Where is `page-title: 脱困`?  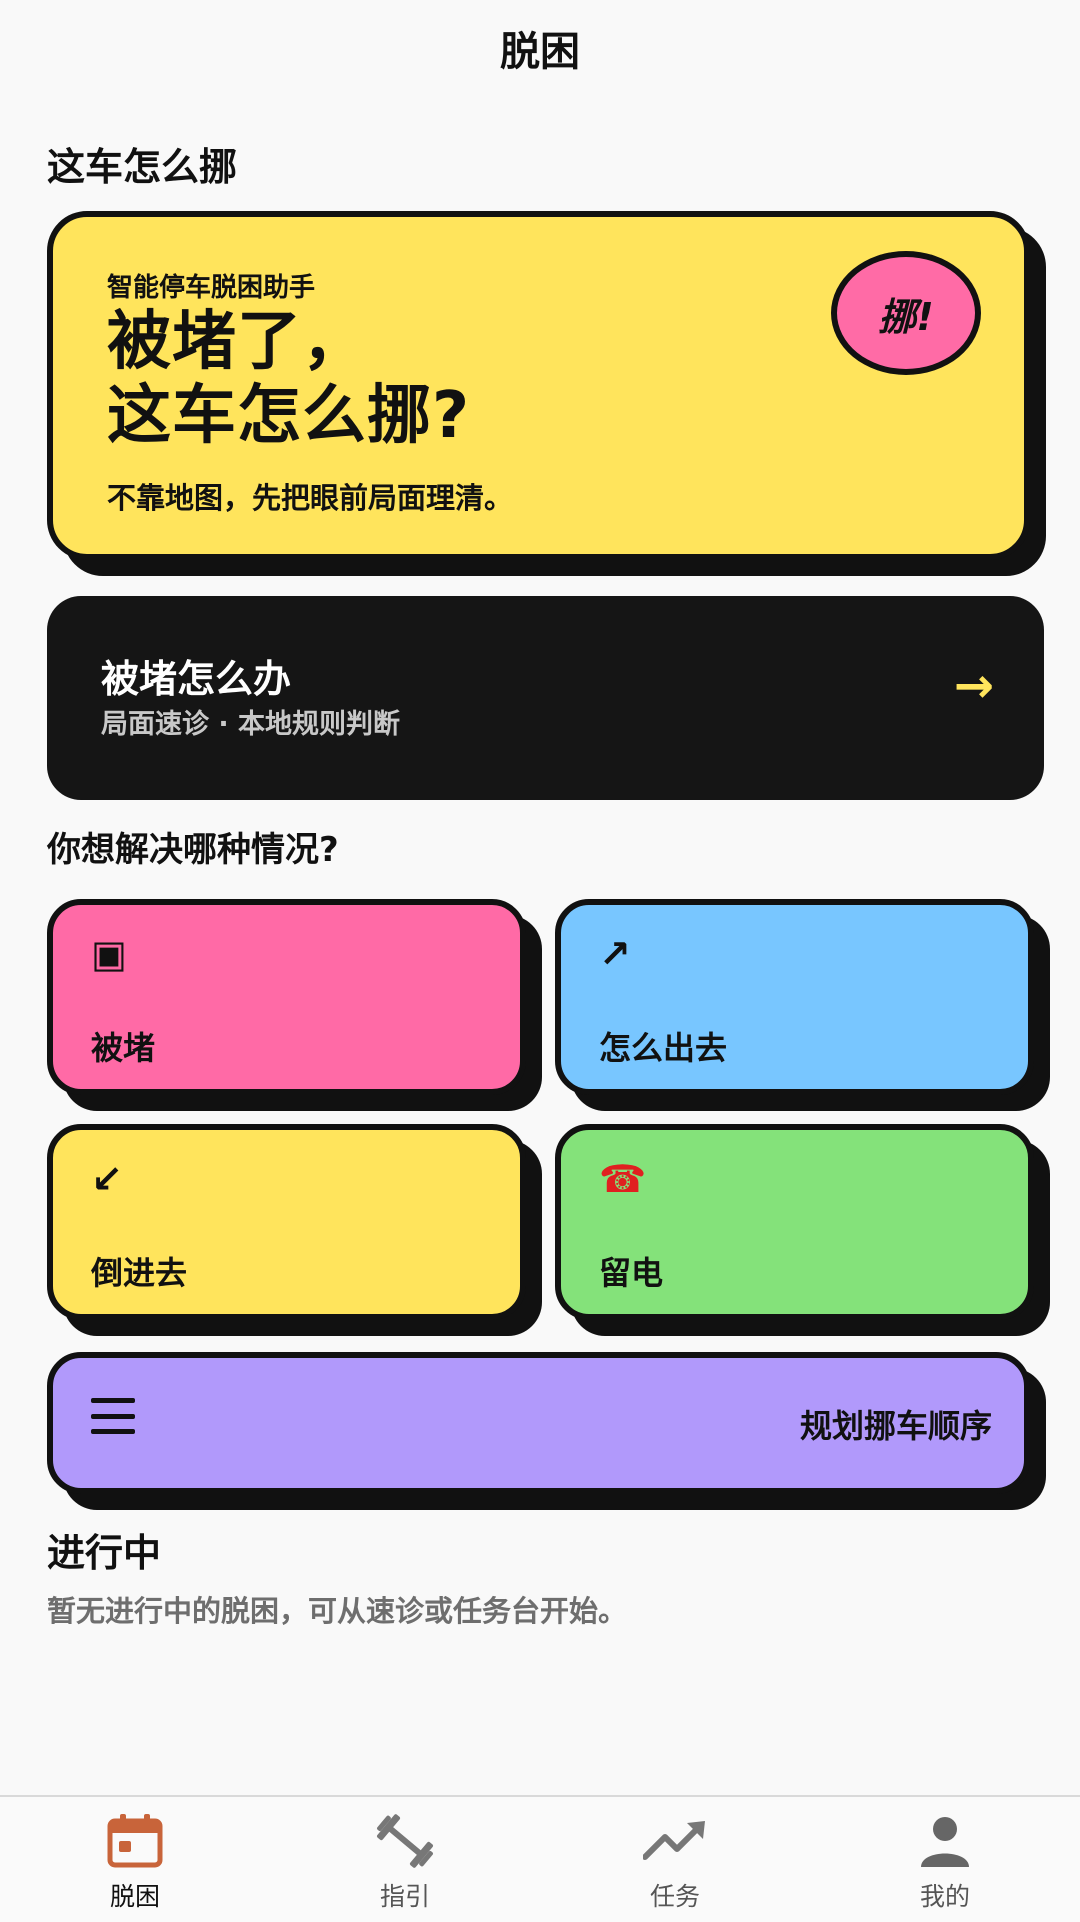
page-title: 脱困 is located at coordinates (540, 51).